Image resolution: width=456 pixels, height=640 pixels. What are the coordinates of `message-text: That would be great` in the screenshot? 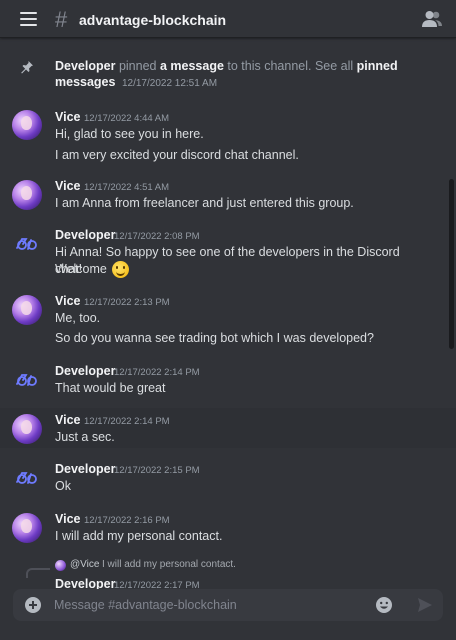 It's located at (110, 388).